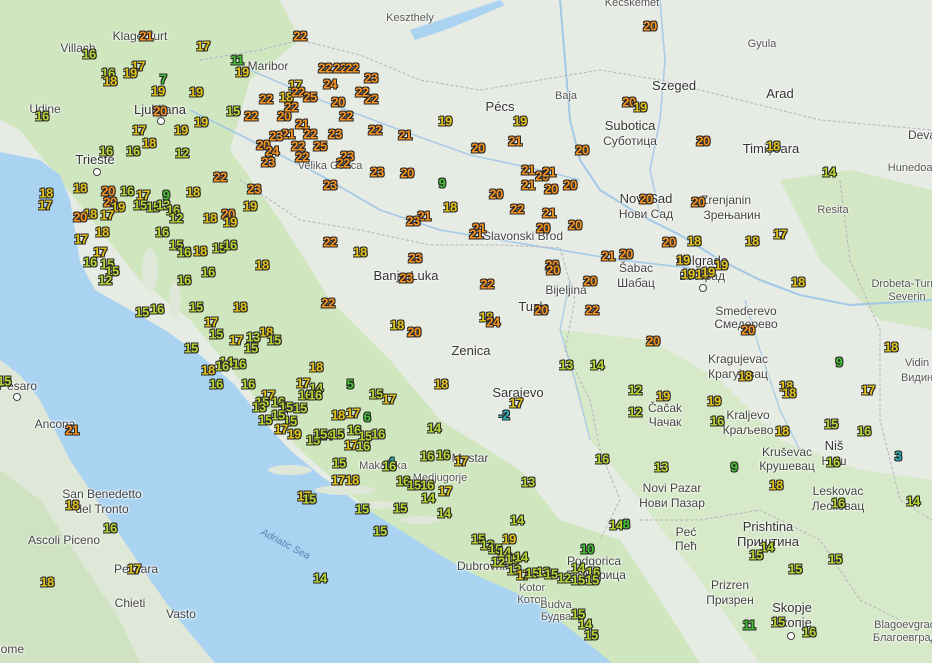  I want to click on temperature-marker: 25, so click(320, 146).